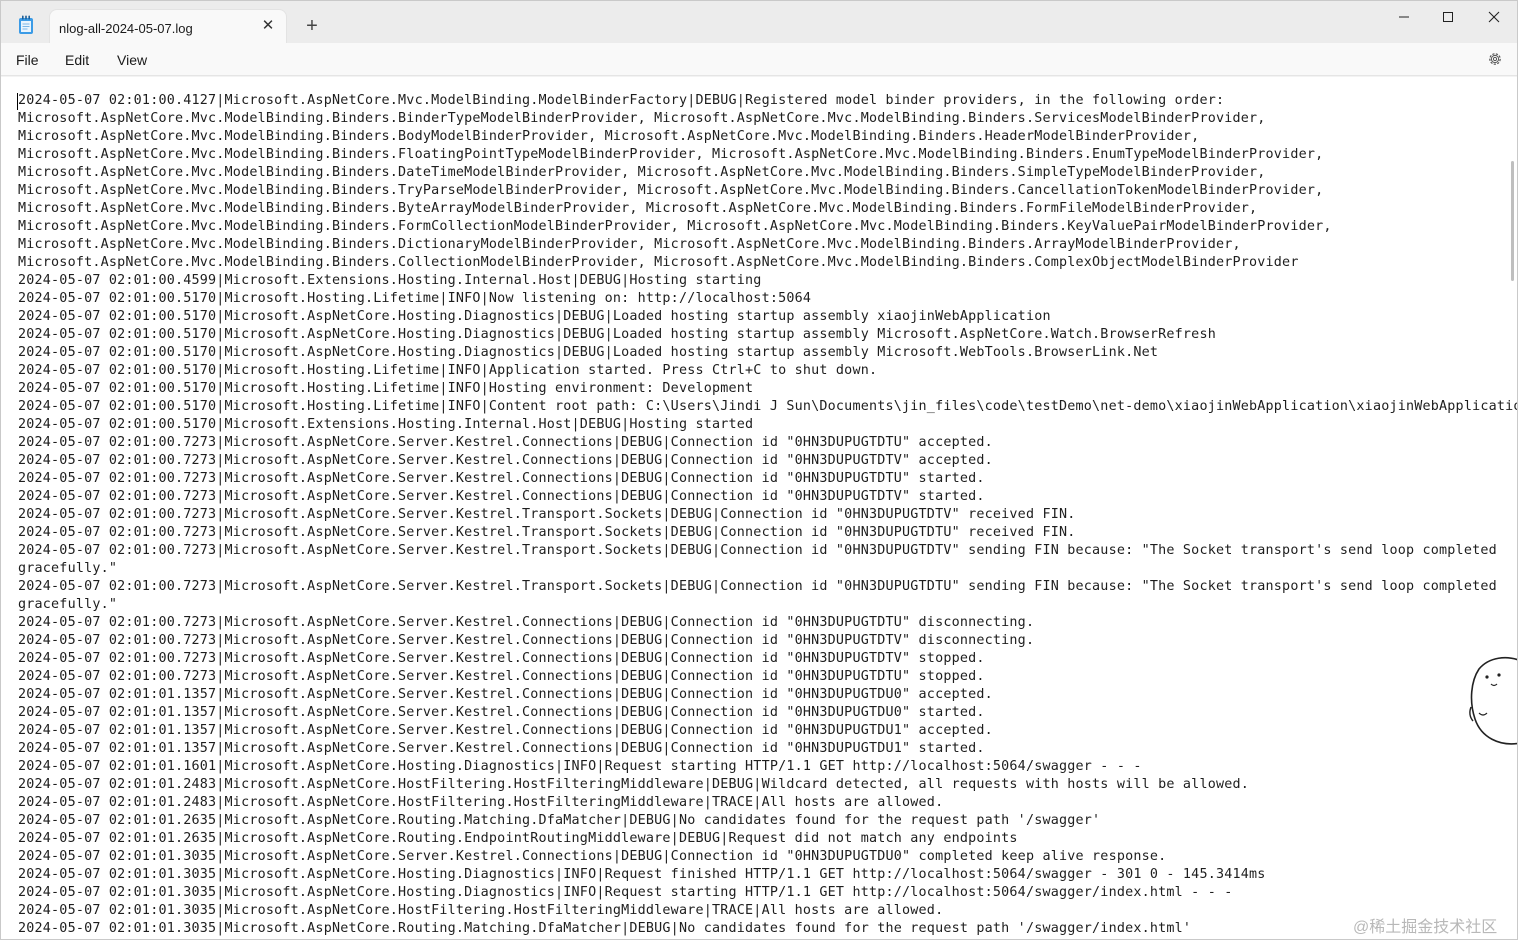 The image size is (1518, 940). I want to click on tab-close-icon: ✕, so click(268, 26).